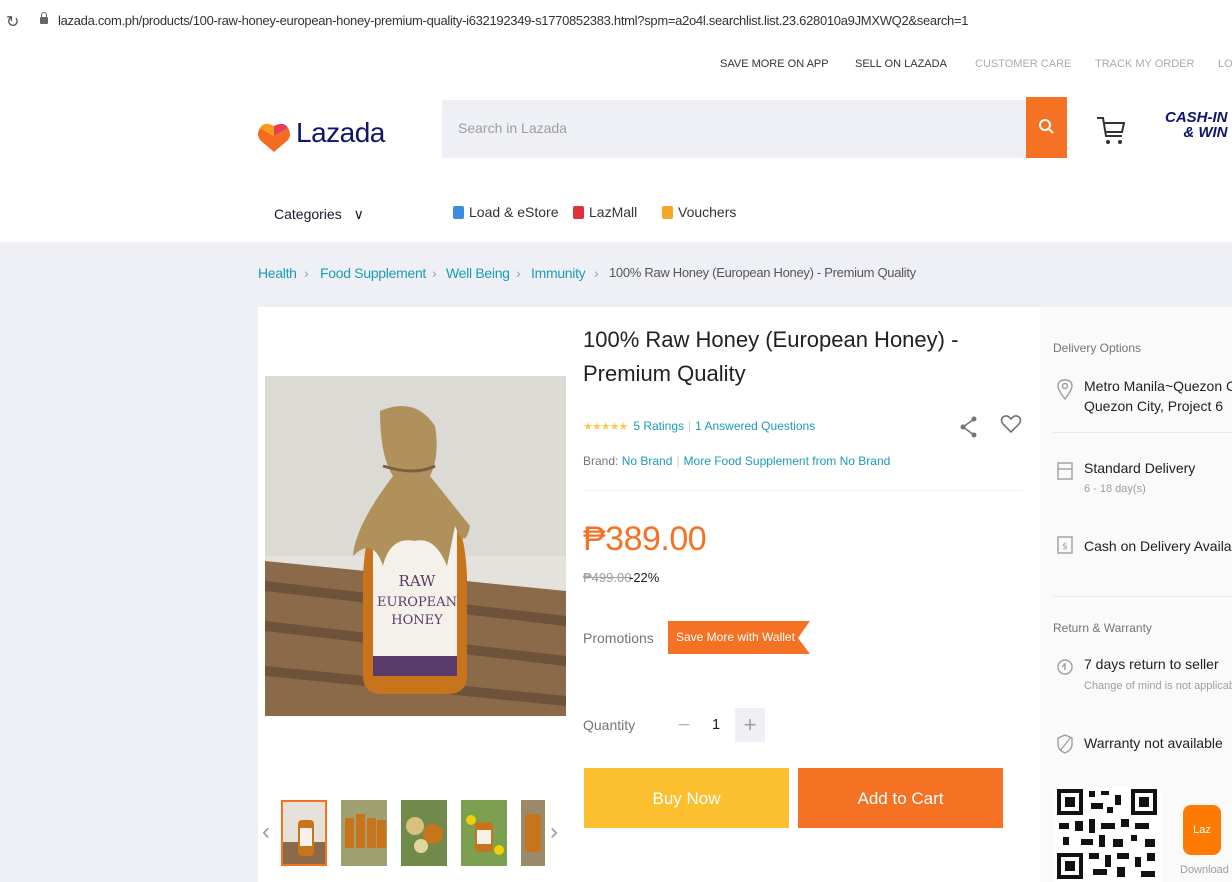 This screenshot has width=1232, height=882. I want to click on promo-line-1: CASH-IN, so click(1196, 117).